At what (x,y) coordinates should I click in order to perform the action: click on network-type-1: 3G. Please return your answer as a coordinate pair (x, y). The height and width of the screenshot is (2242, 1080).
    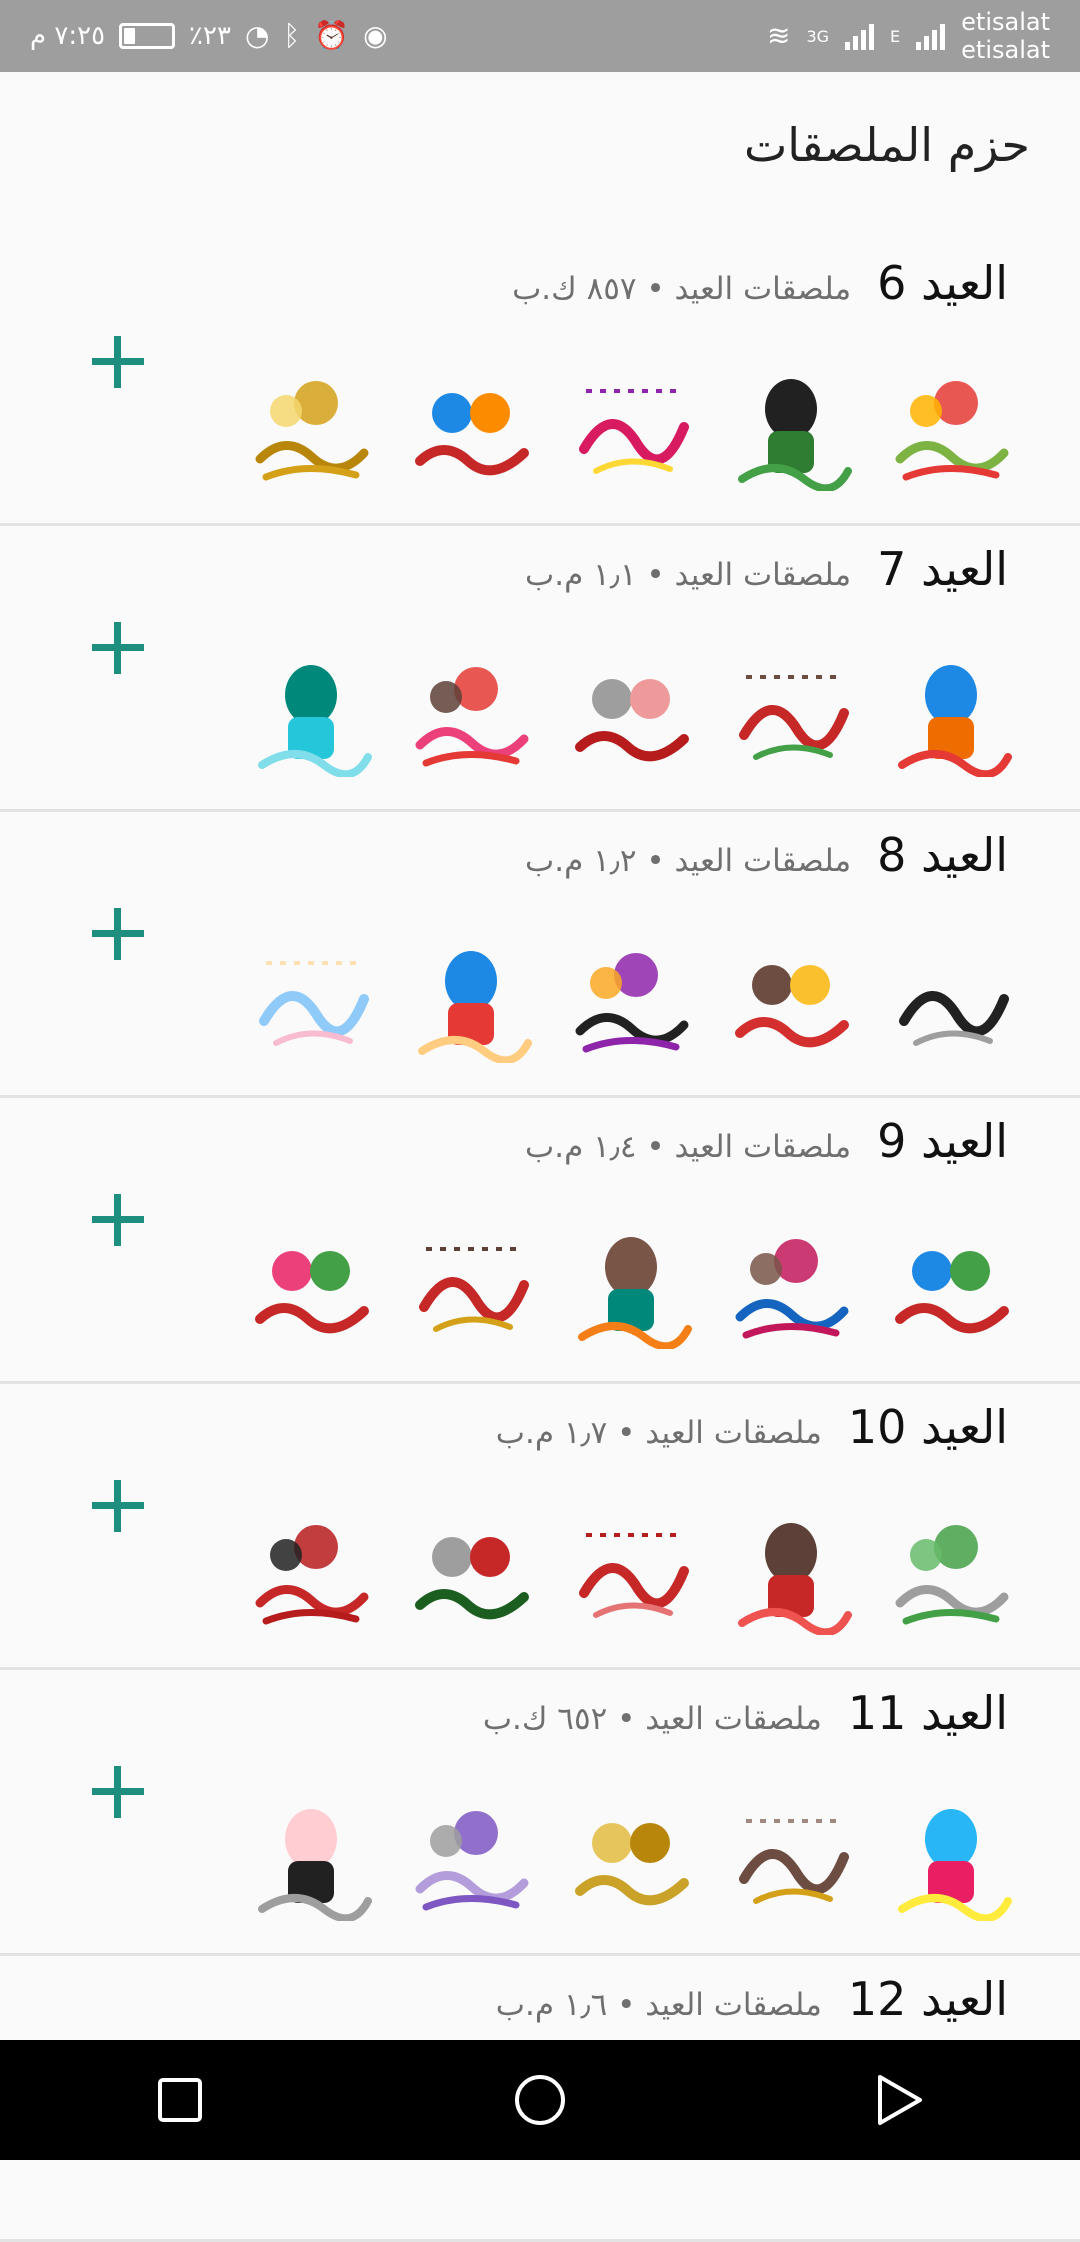
    Looking at the image, I should click on (818, 36).